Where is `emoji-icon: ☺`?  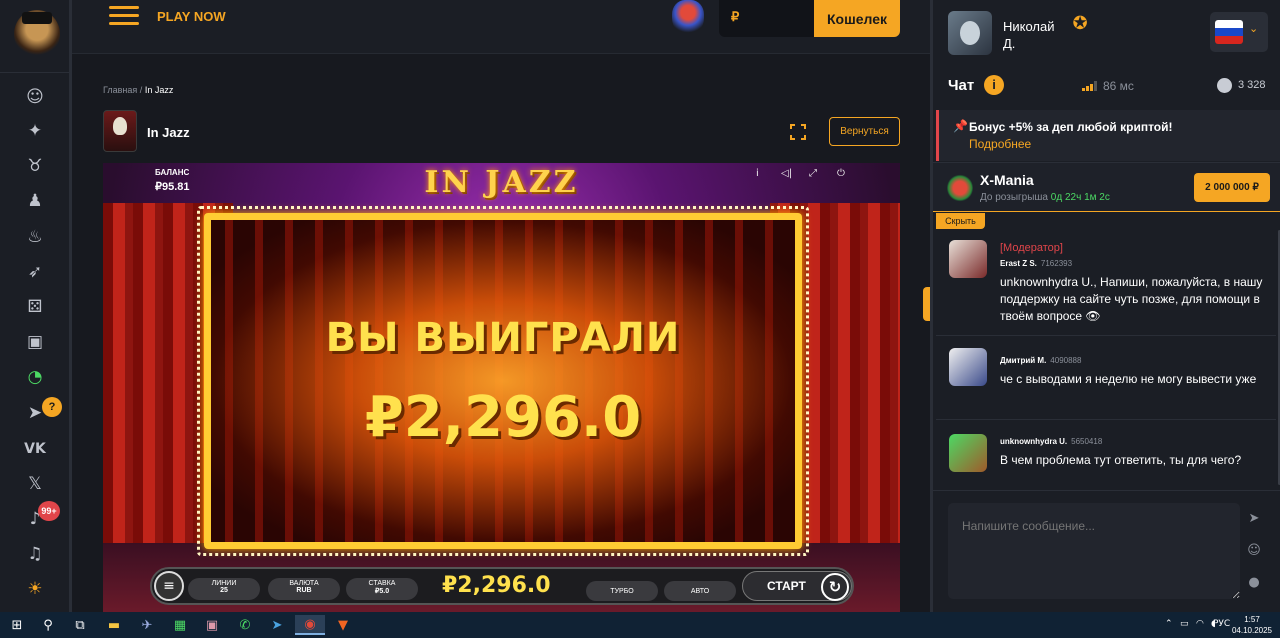 emoji-icon: ☺ is located at coordinates (1254, 551).